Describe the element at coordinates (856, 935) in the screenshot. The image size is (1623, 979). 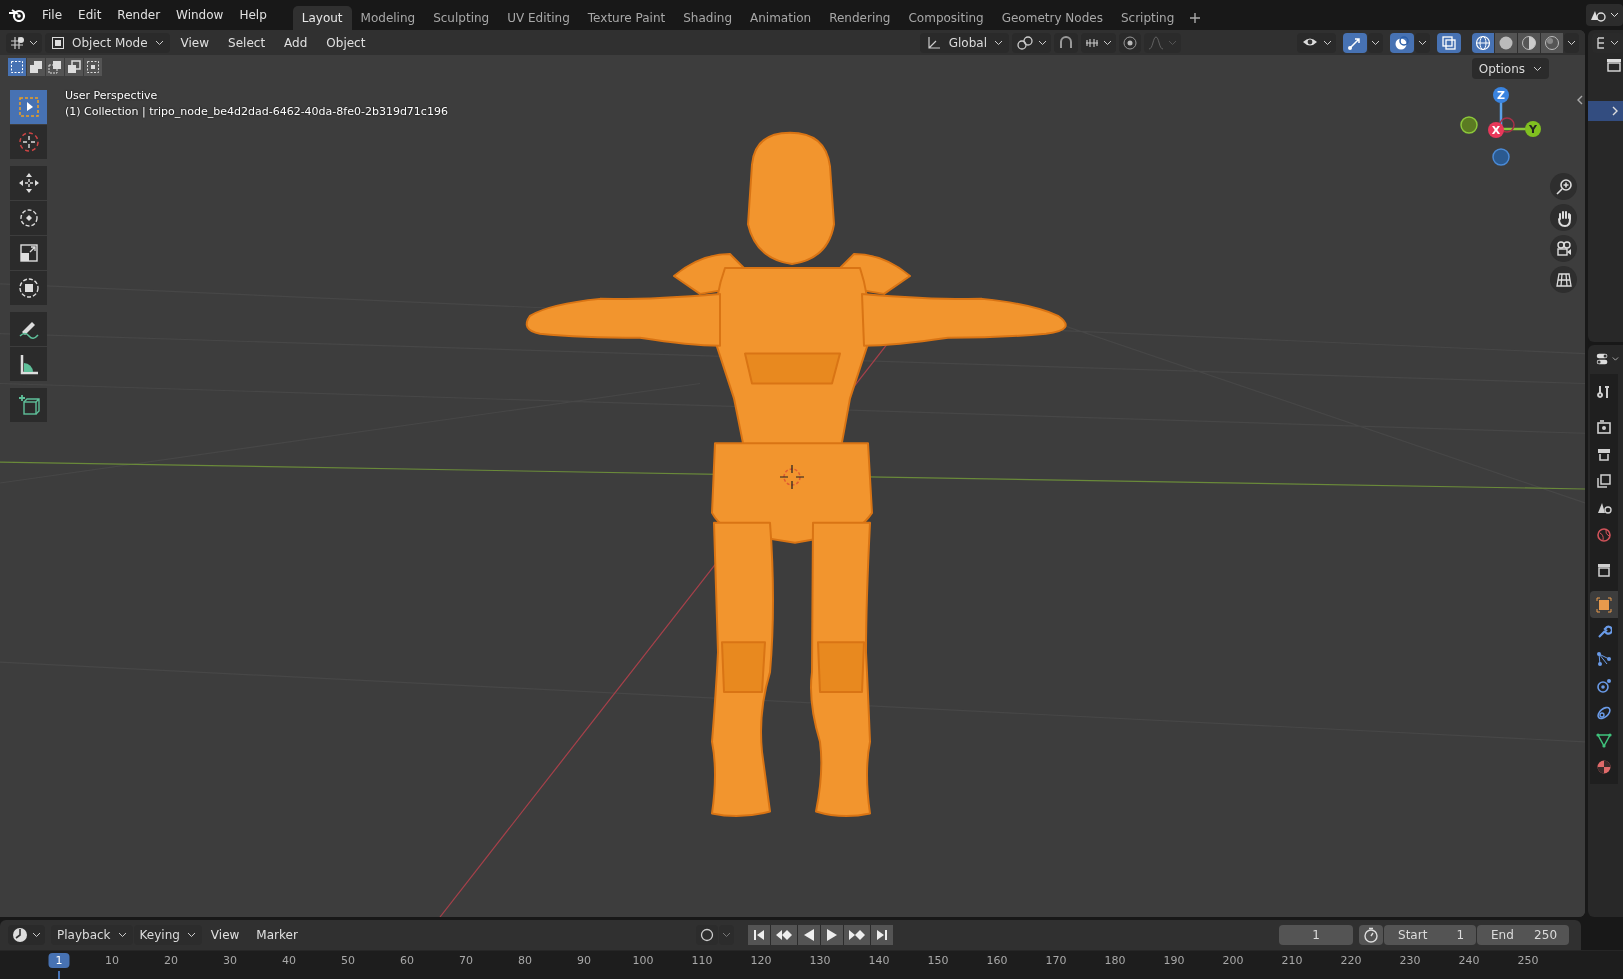
I see `next-keyframe-button` at that location.